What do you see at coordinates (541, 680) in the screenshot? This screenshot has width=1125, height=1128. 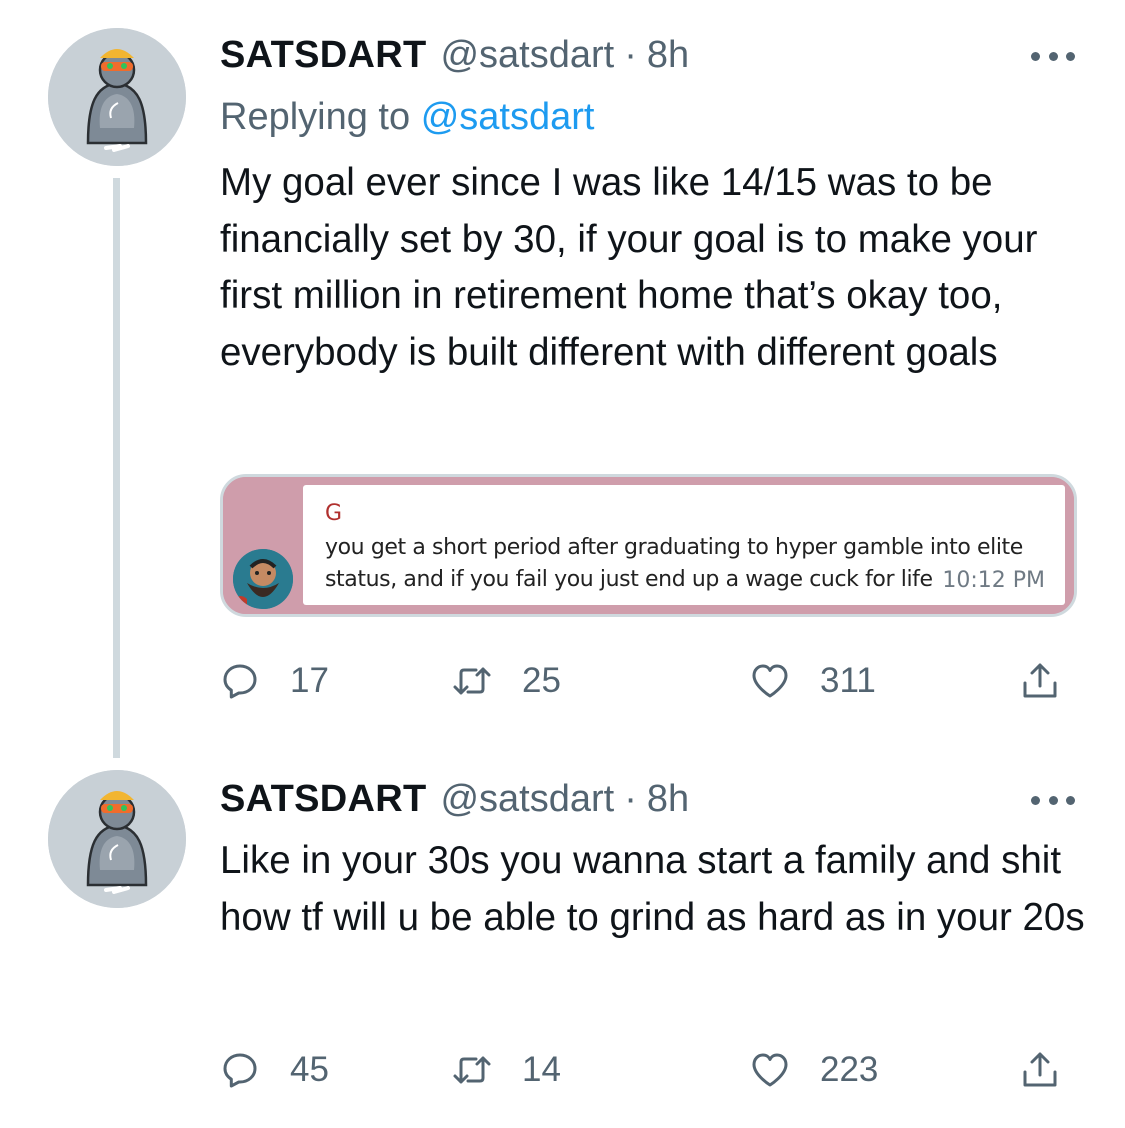 I see `retweet-count: 25` at bounding box center [541, 680].